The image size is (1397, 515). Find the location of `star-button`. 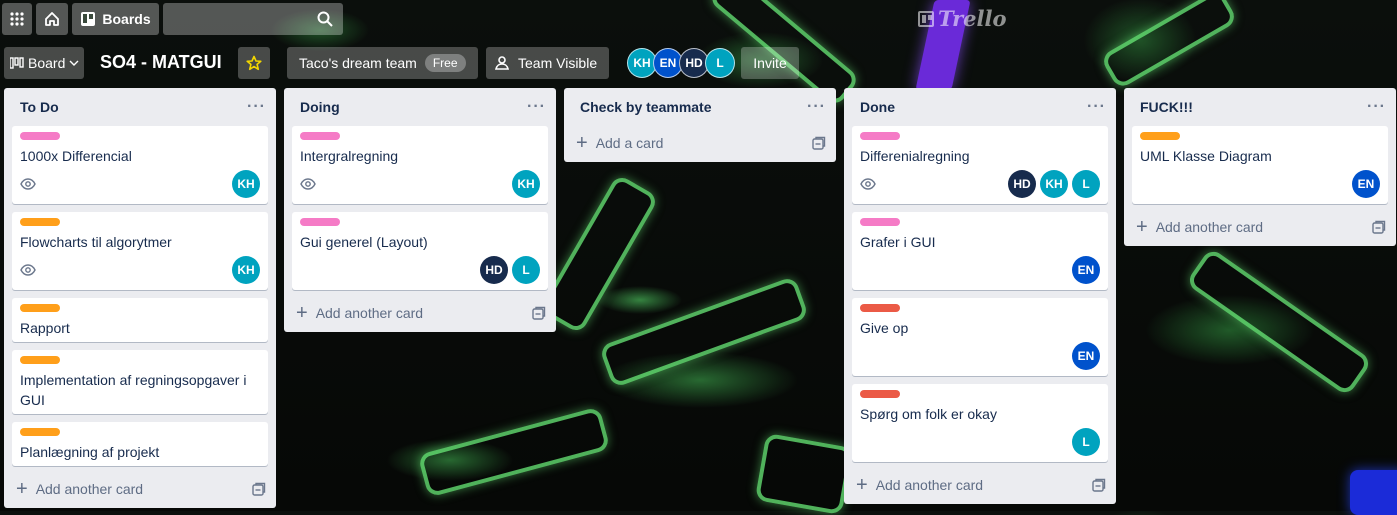

star-button is located at coordinates (254, 63).